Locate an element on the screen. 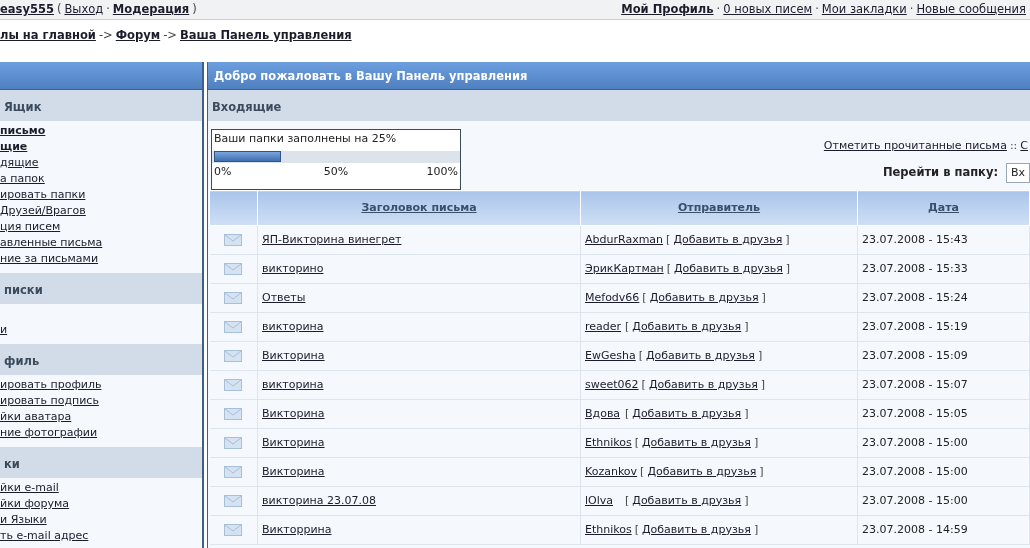 This screenshot has width=1030, height=548. link: Ваша Панель управления is located at coordinates (265, 35).